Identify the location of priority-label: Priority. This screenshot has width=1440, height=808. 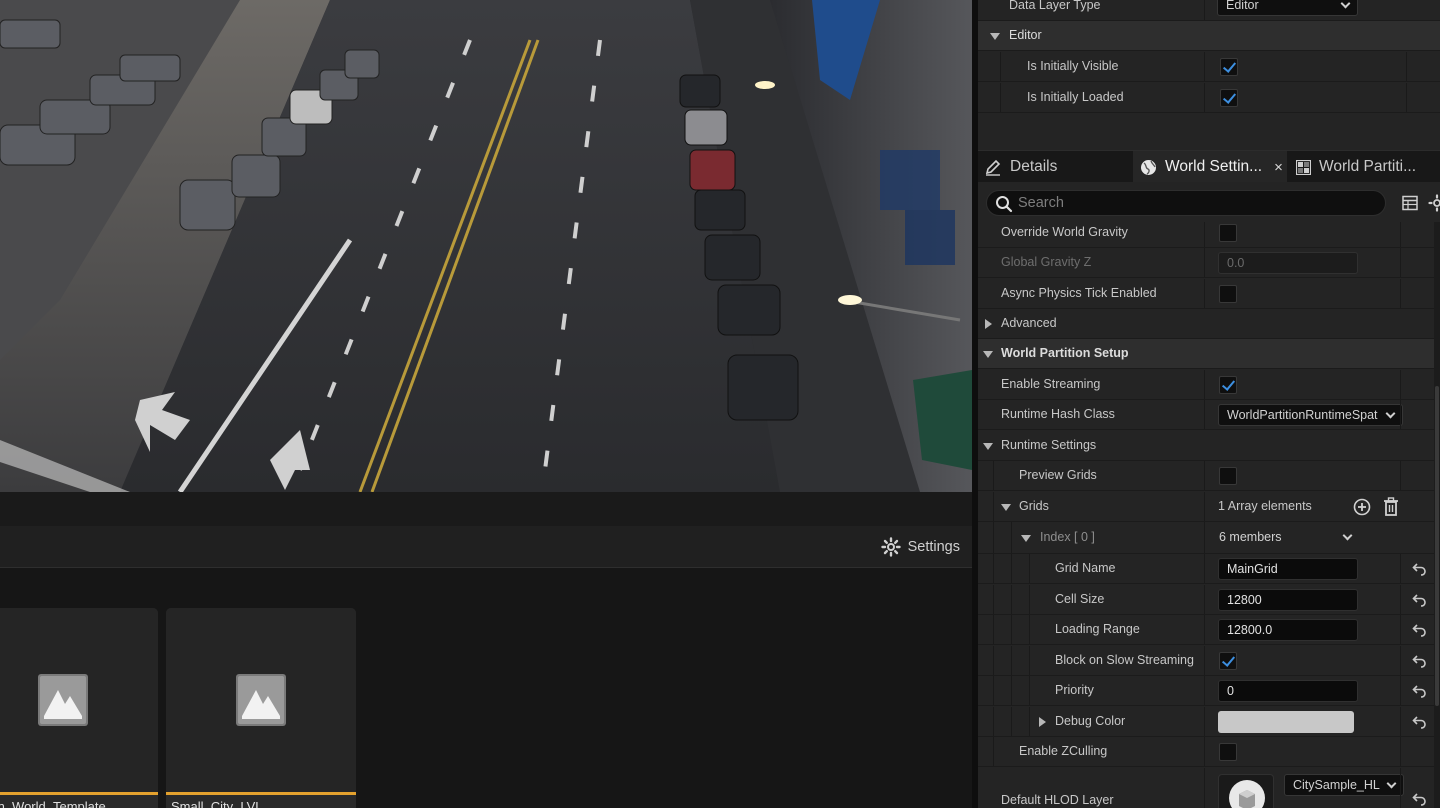
(1074, 690).